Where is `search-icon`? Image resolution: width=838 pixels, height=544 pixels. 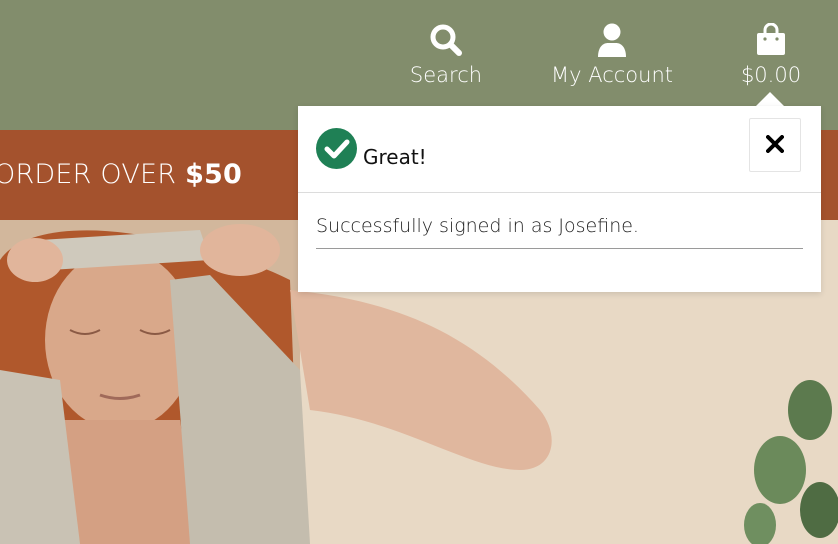 search-icon is located at coordinates (446, 40).